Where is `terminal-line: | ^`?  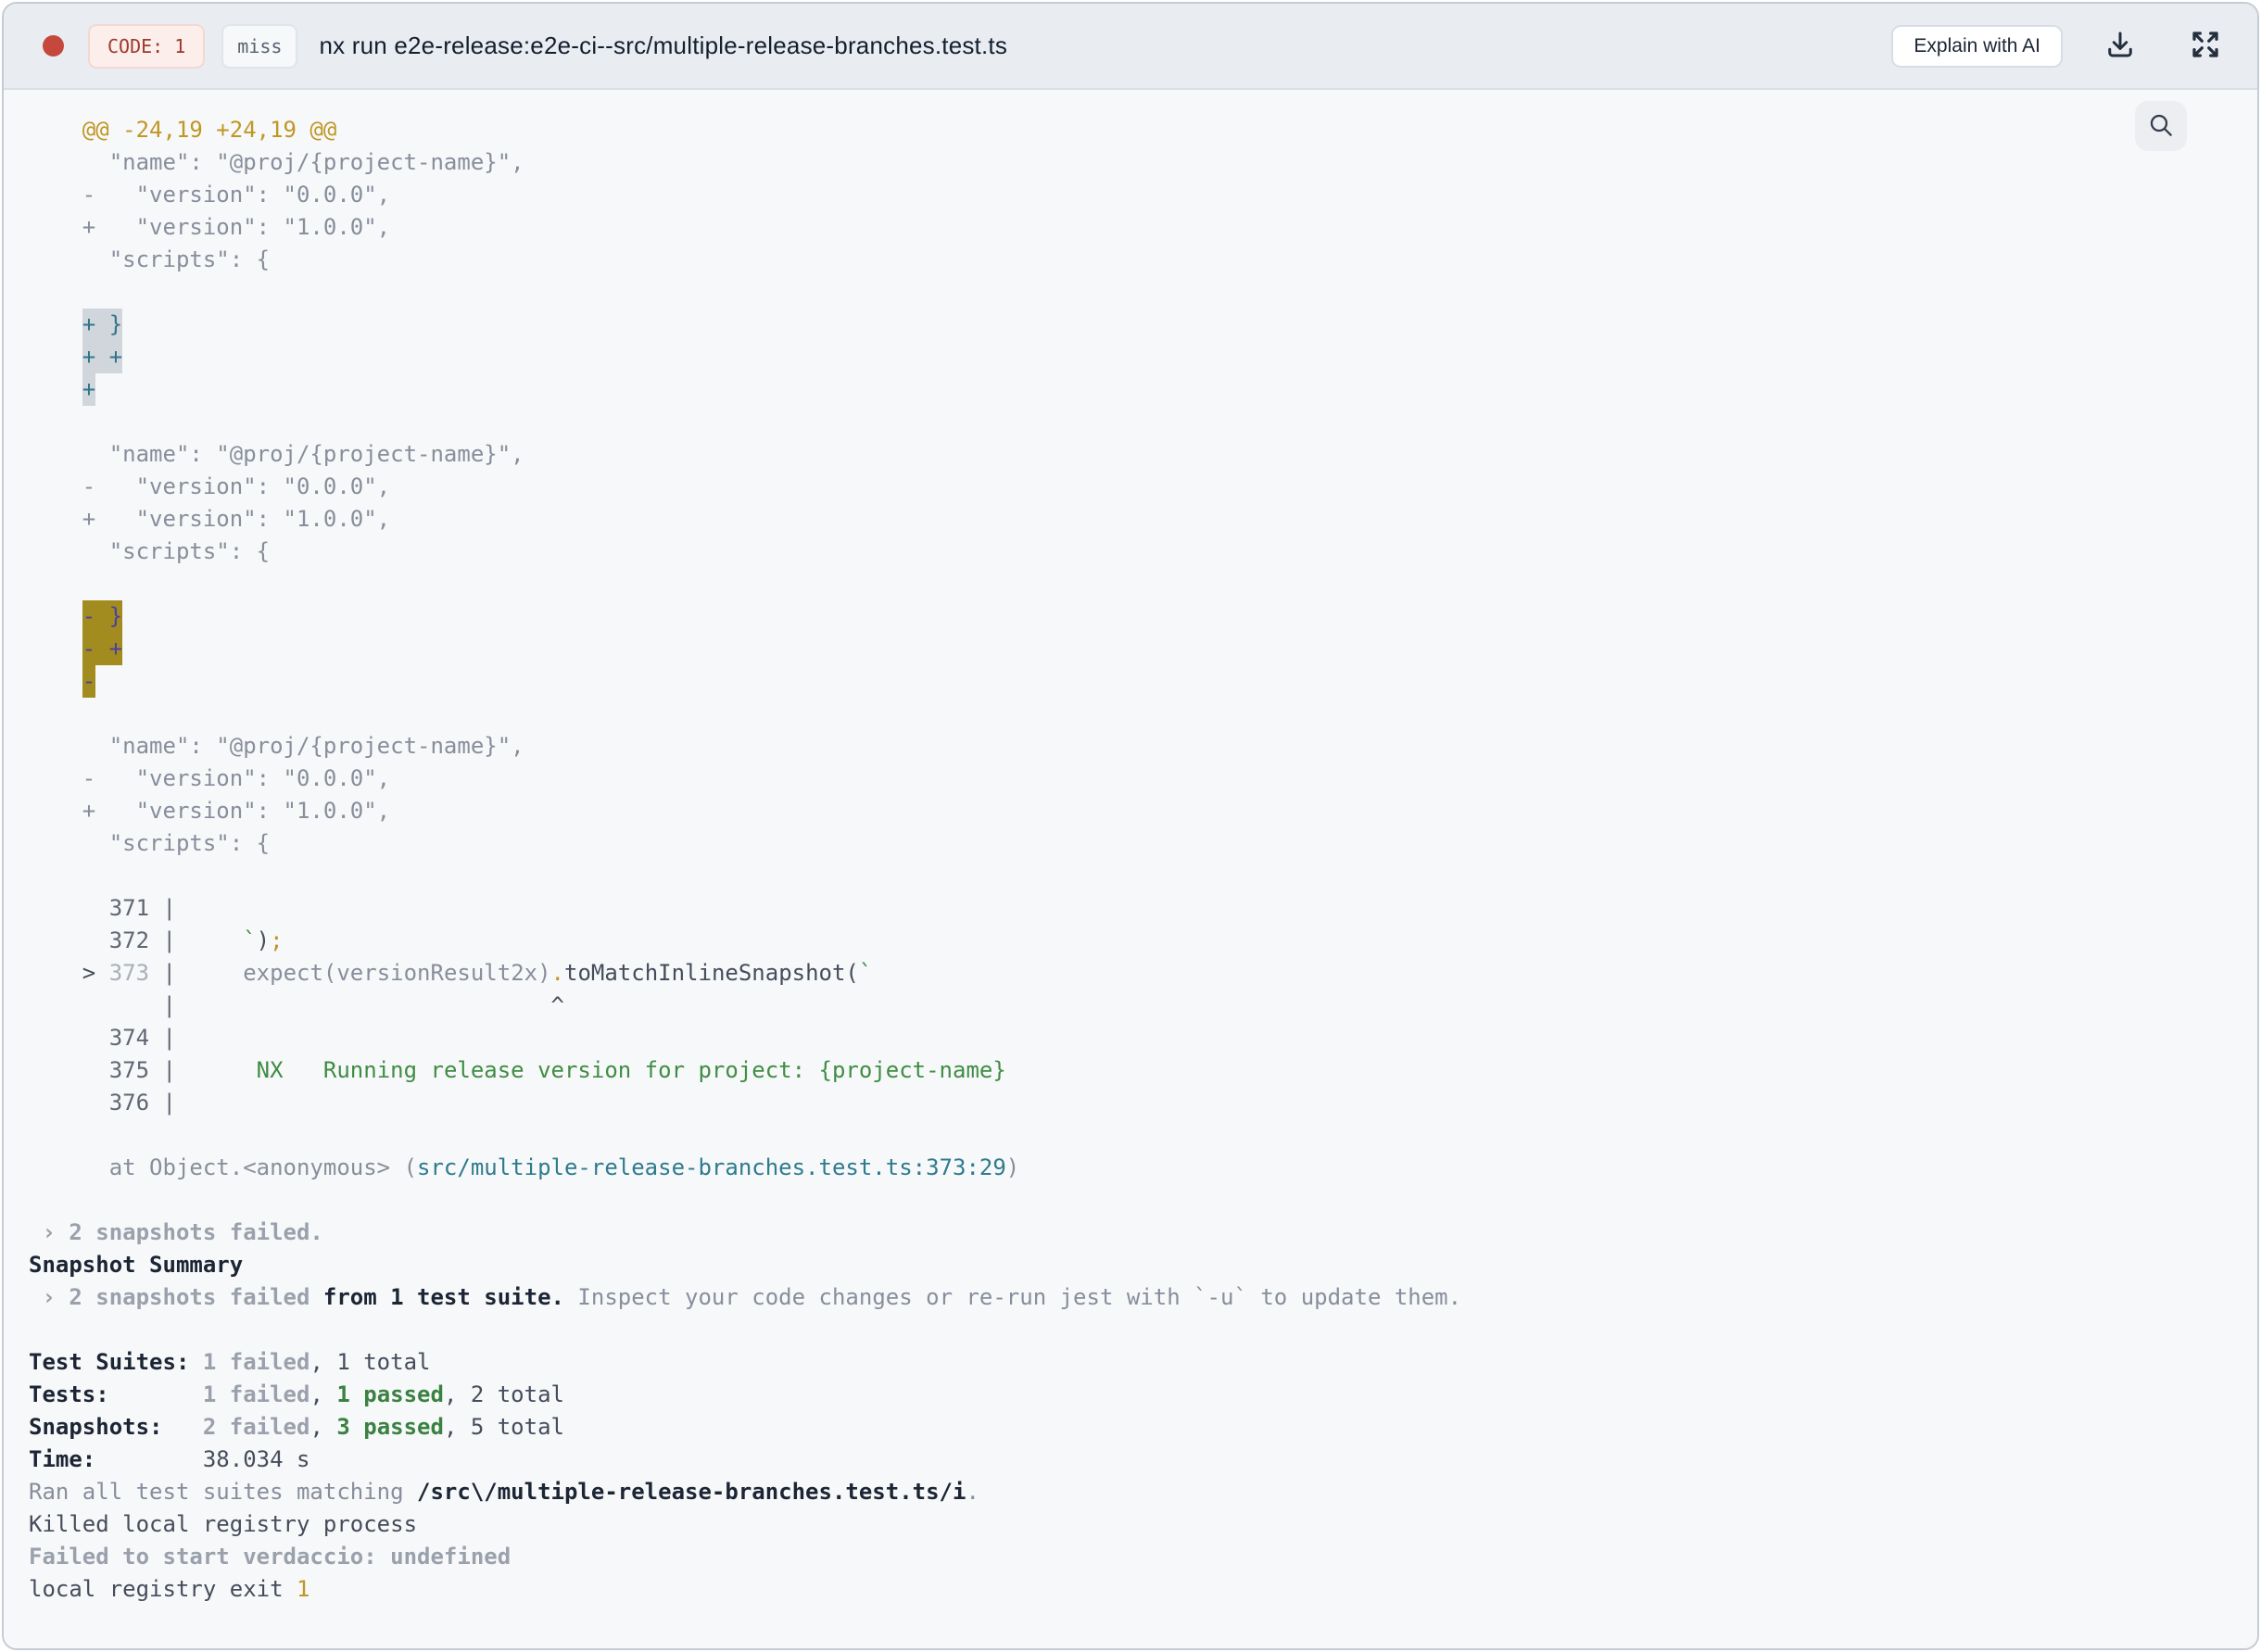 terminal-line: | ^ is located at coordinates (296, 1005).